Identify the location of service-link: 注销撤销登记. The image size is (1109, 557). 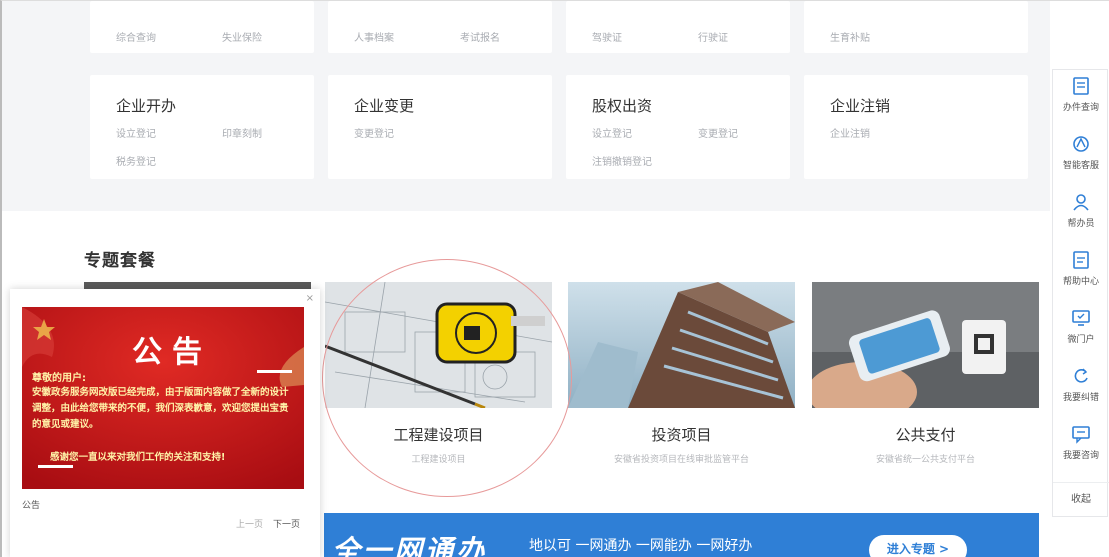
(622, 160).